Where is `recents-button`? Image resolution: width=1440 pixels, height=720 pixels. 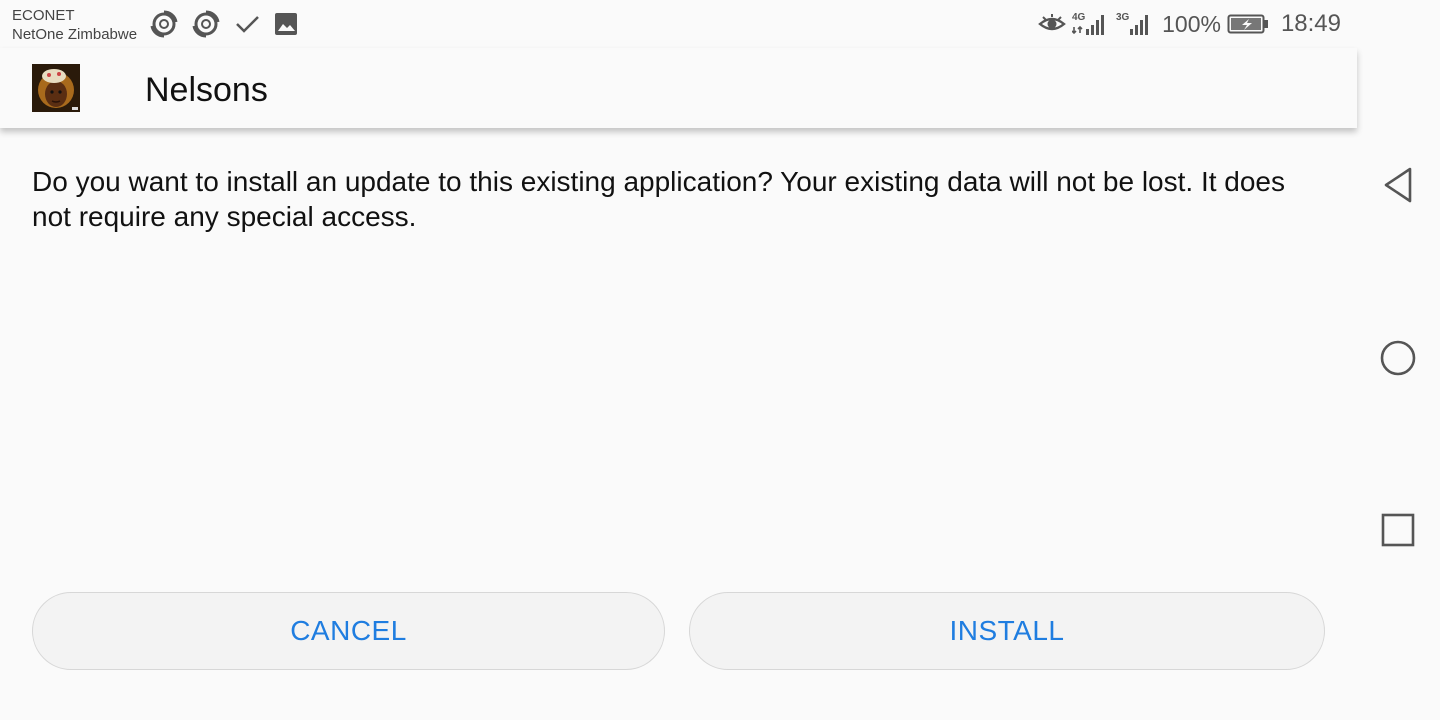
recents-button is located at coordinates (1398, 532).